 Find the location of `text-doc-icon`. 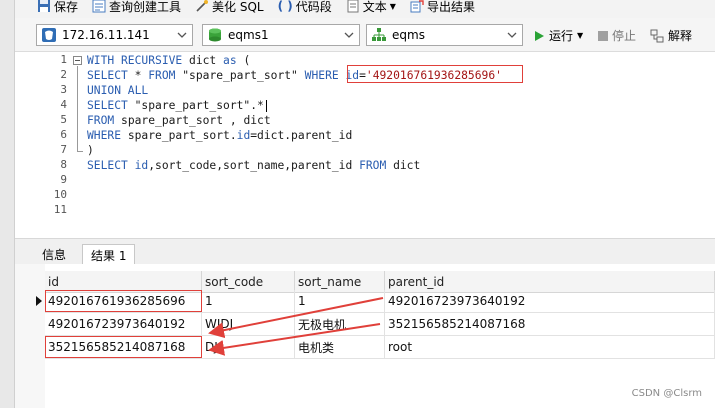

text-doc-icon is located at coordinates (353, 6).